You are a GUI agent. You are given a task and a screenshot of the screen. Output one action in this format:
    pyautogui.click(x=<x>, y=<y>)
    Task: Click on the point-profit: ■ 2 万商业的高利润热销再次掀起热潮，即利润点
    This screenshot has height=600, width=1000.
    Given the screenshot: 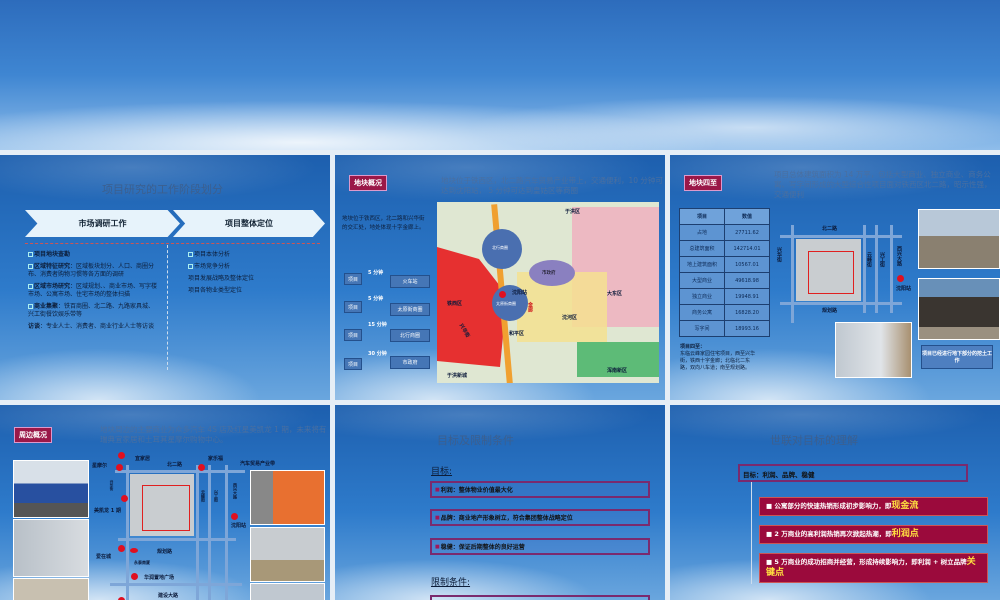 What is the action you would take?
    pyautogui.click(x=873, y=534)
    